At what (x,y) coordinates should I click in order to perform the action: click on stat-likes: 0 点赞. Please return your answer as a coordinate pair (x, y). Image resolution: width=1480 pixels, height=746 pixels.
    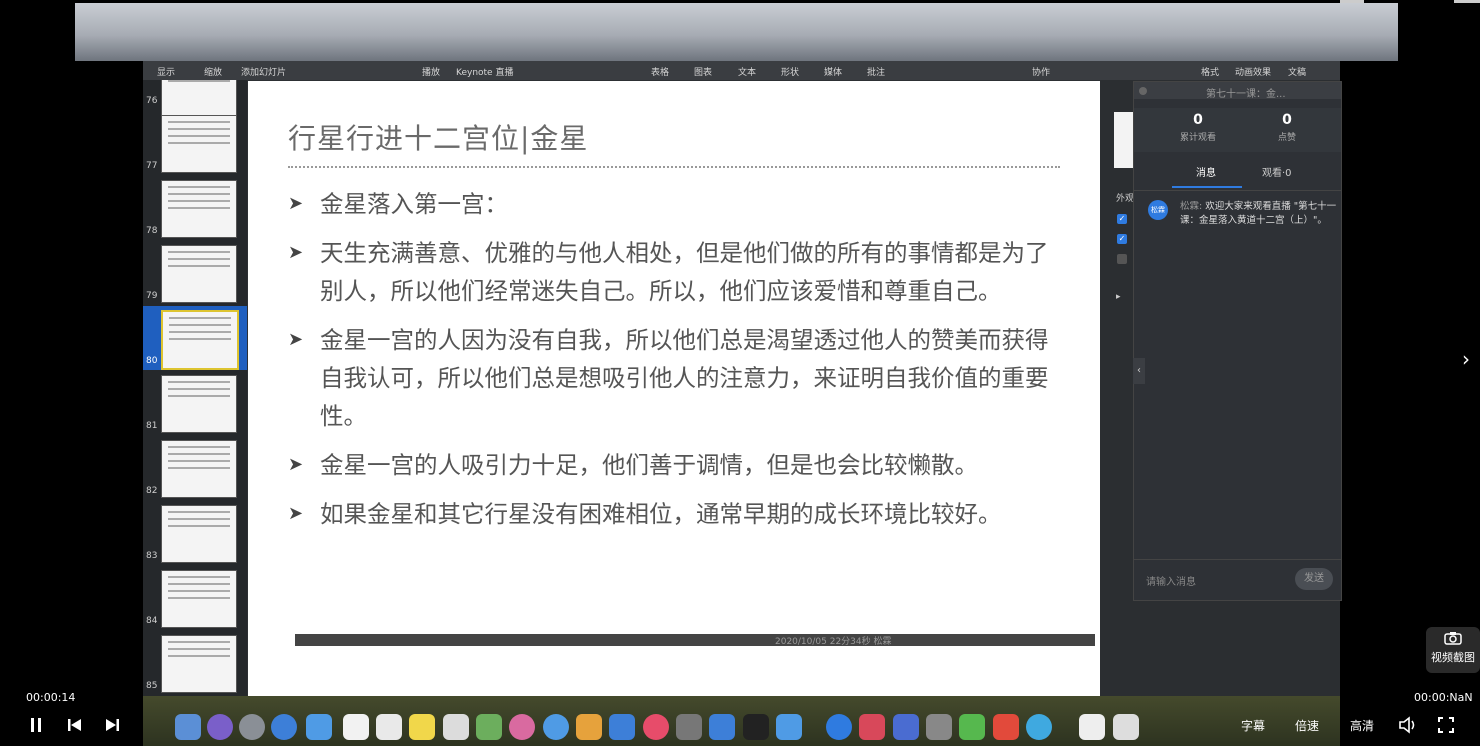
    Looking at the image, I should click on (1287, 127).